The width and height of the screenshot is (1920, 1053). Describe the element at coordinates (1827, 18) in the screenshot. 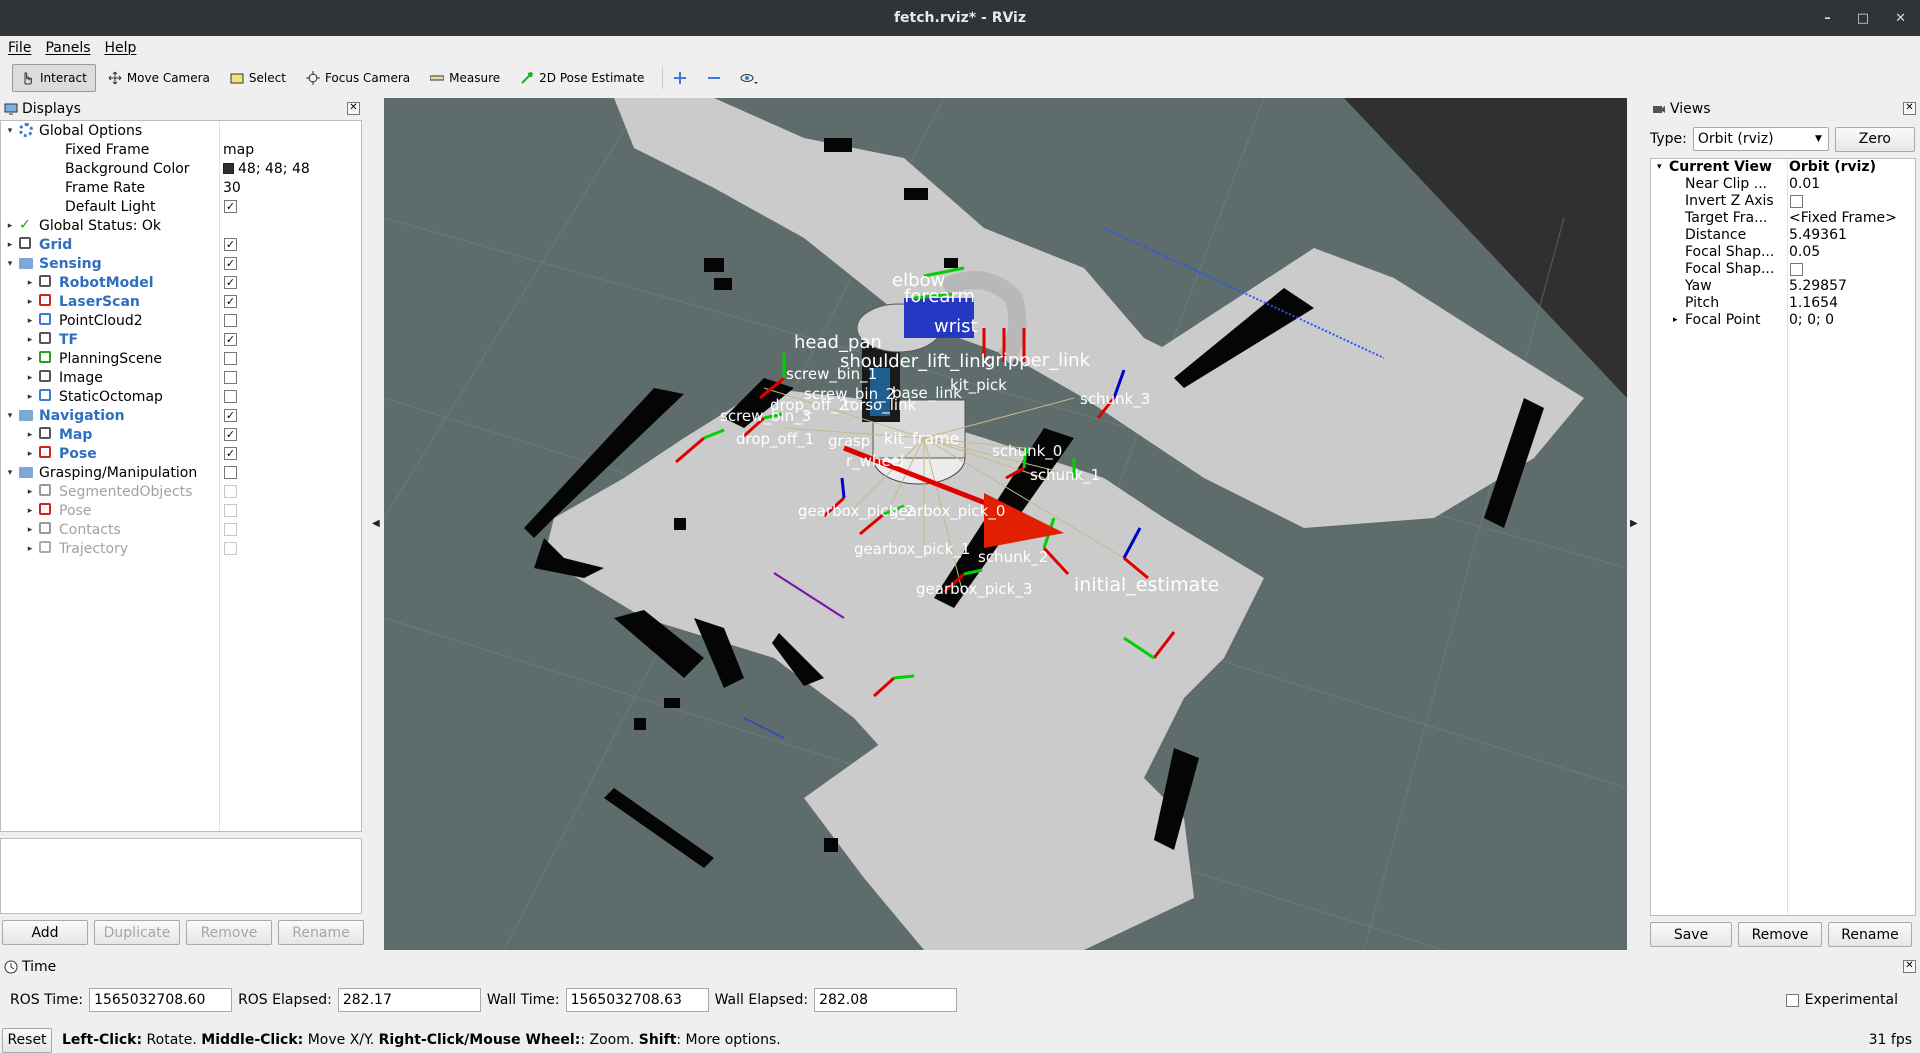

I see `minimize-icon: –` at that location.